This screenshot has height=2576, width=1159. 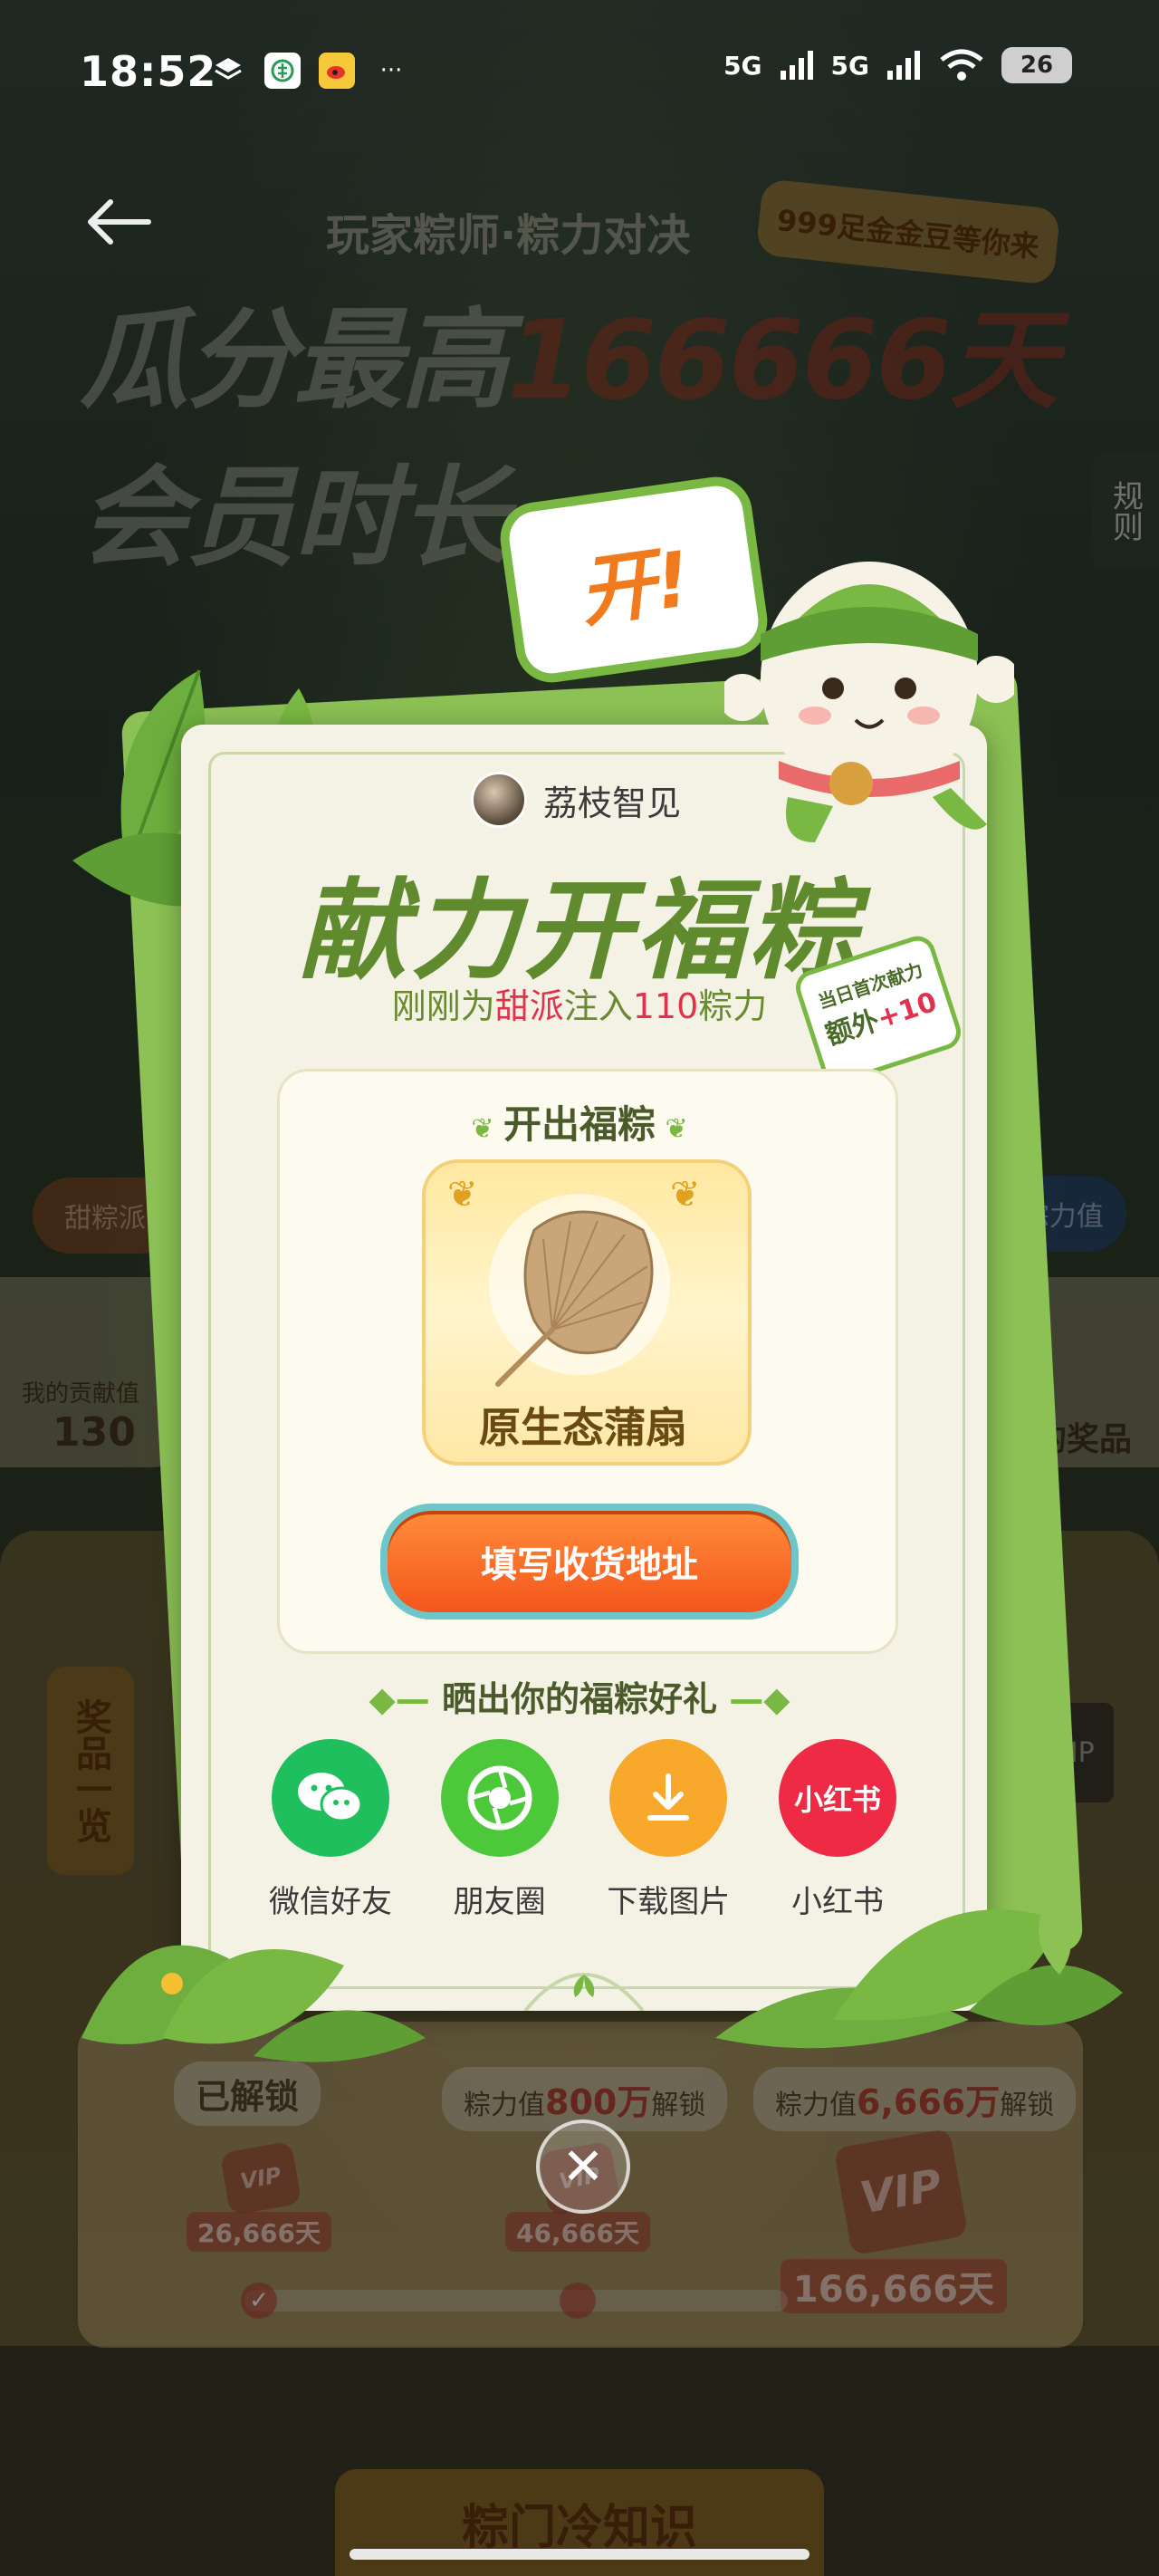 I want to click on share-moments: 朋友圈, so click(x=500, y=1830).